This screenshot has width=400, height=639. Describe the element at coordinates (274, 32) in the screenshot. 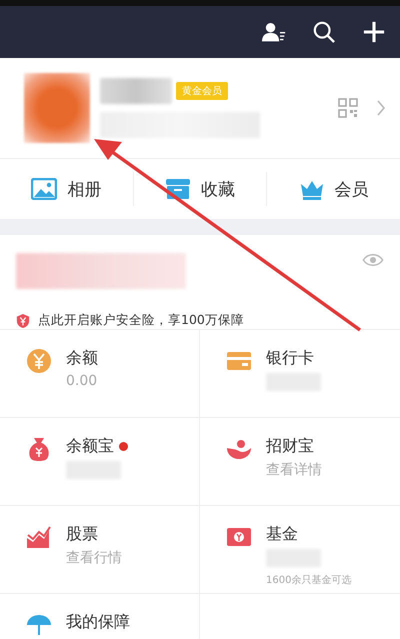

I see `contacts-icon` at that location.